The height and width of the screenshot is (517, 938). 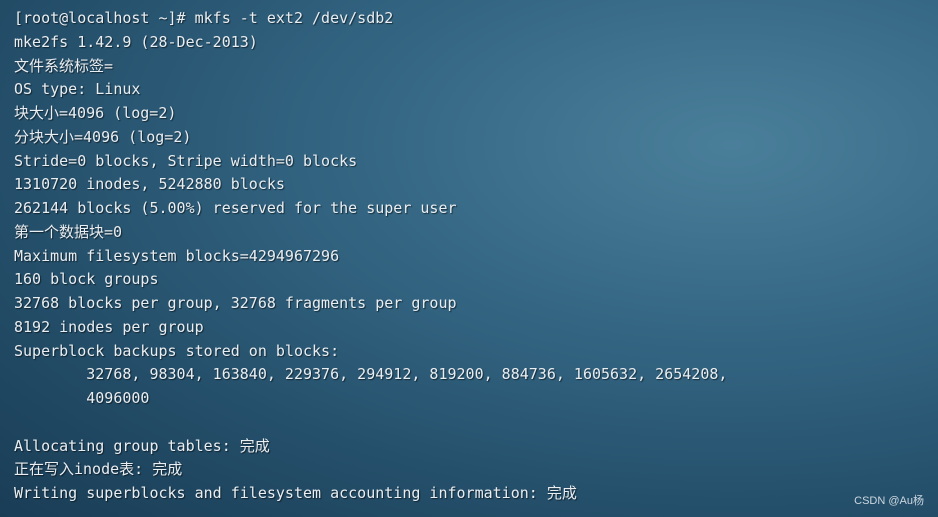 I want to click on terminal-line: 第一个数据块=0, so click(x=68, y=231).